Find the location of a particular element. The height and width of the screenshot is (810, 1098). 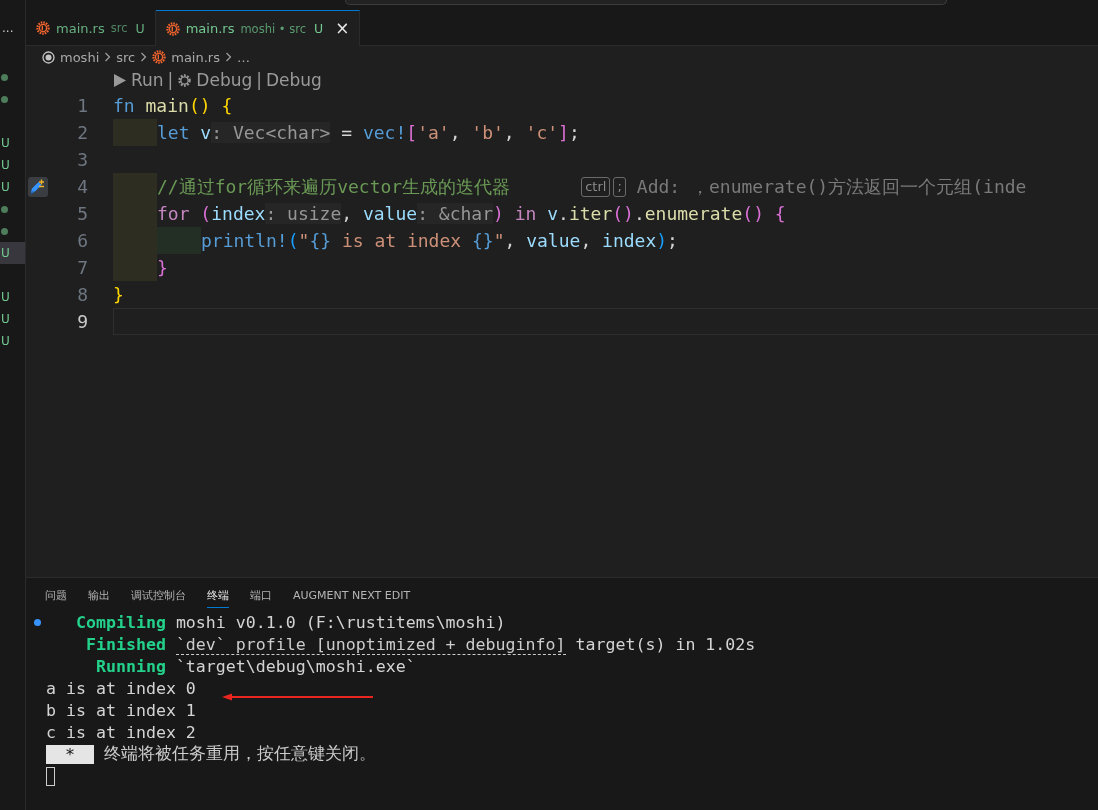

line-number: 1 is located at coordinates (82, 105).